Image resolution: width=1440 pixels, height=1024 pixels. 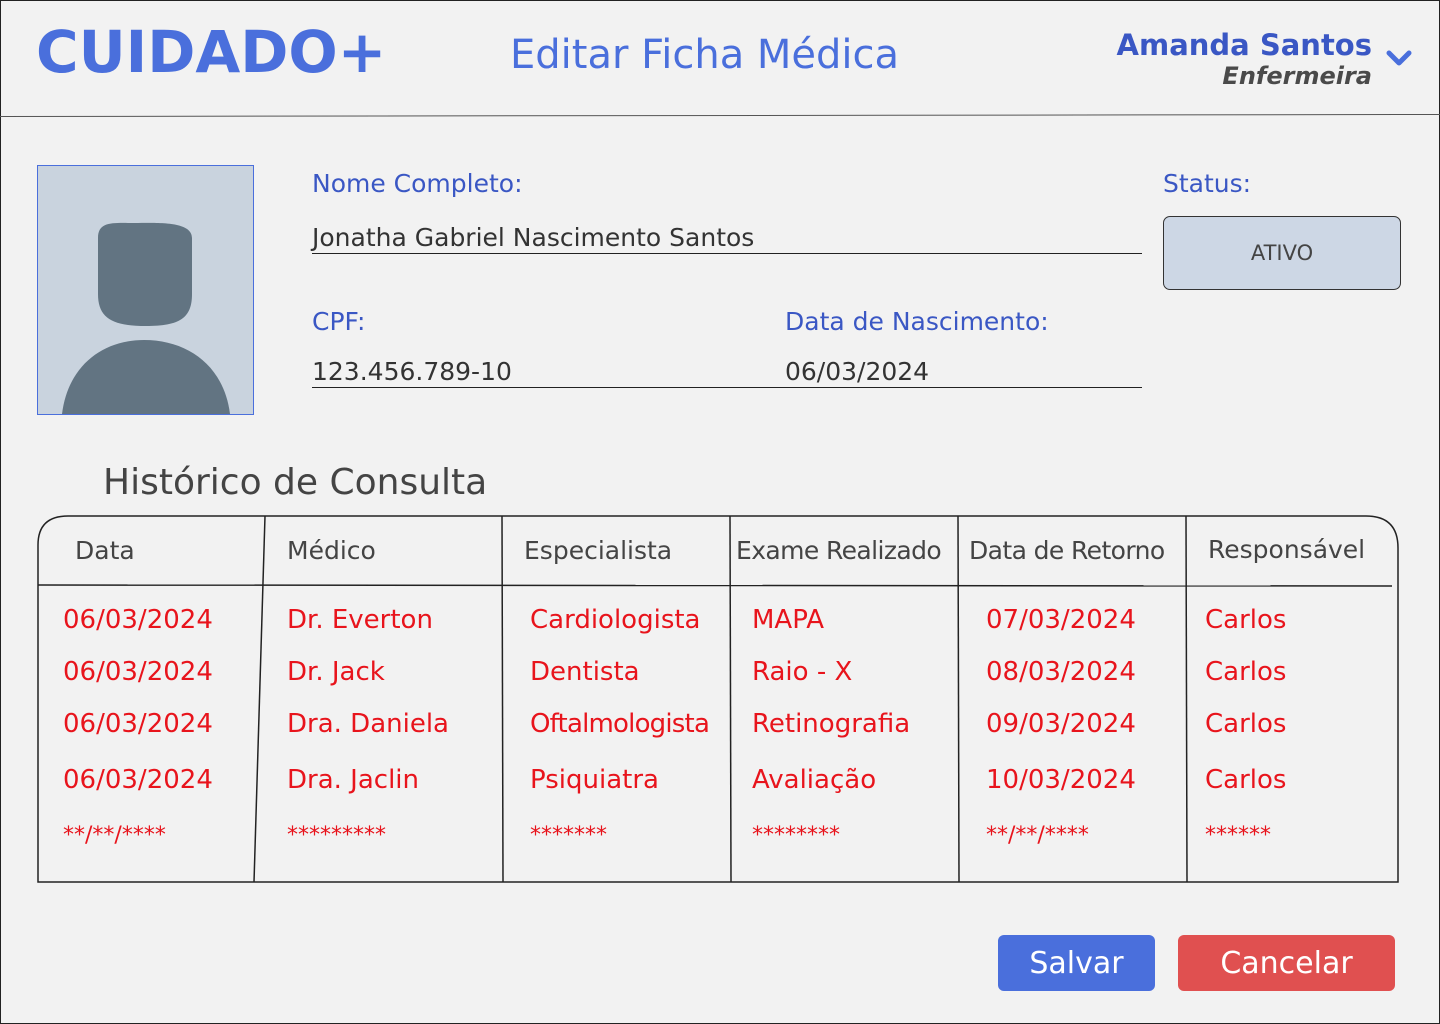 I want to click on cancel-button: Cancelar, so click(x=1286, y=963).